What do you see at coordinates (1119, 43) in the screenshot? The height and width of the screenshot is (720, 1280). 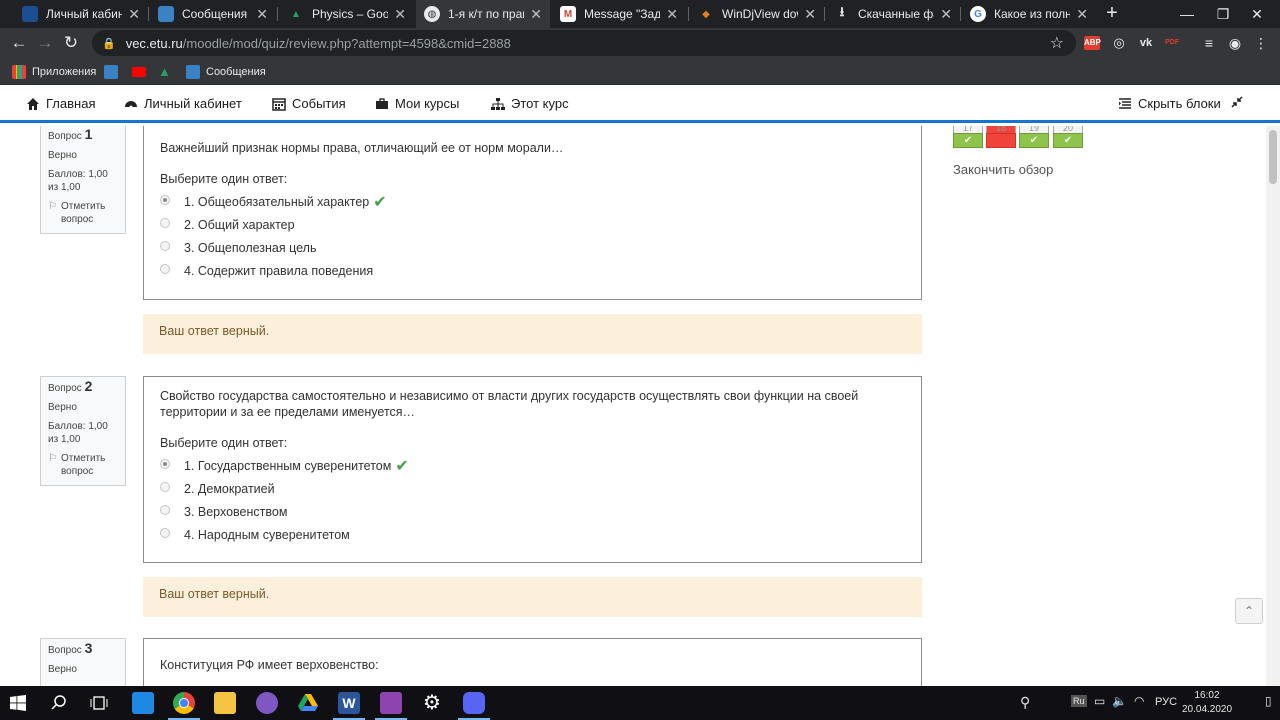 I see `extension-icon: ◎` at bounding box center [1119, 43].